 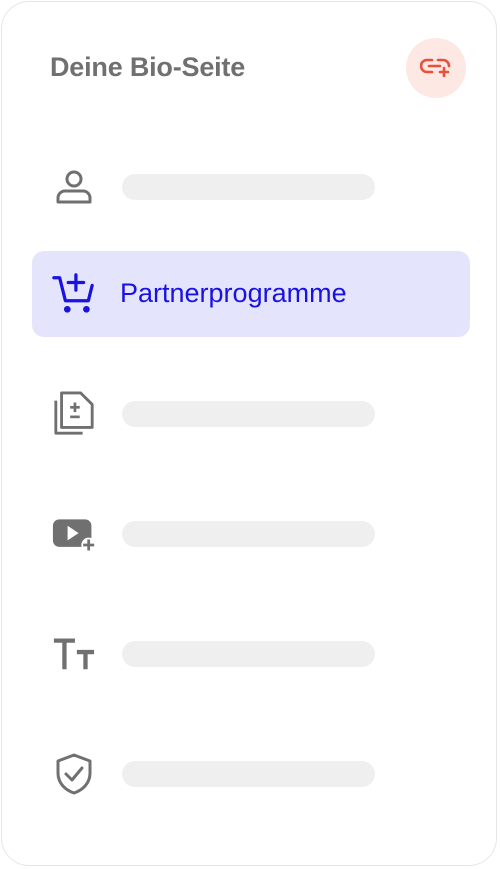 I want to click on menu-item-video, so click(x=251, y=534).